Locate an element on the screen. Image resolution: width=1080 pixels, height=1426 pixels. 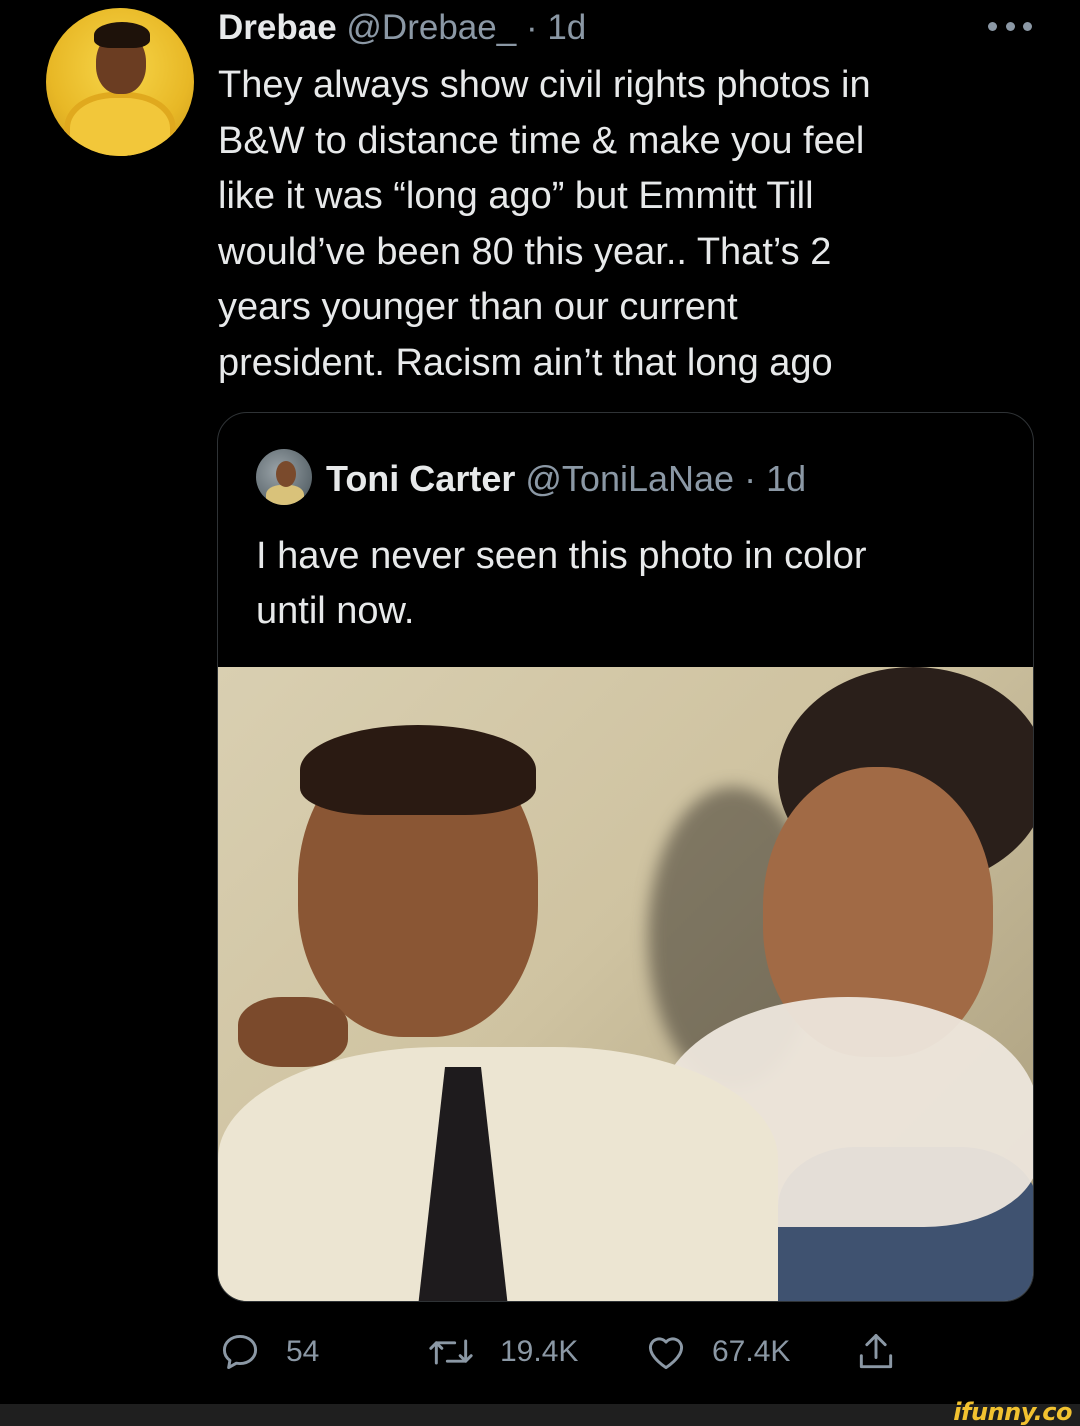
like-button: 67.4K is located at coordinates (717, 1352).